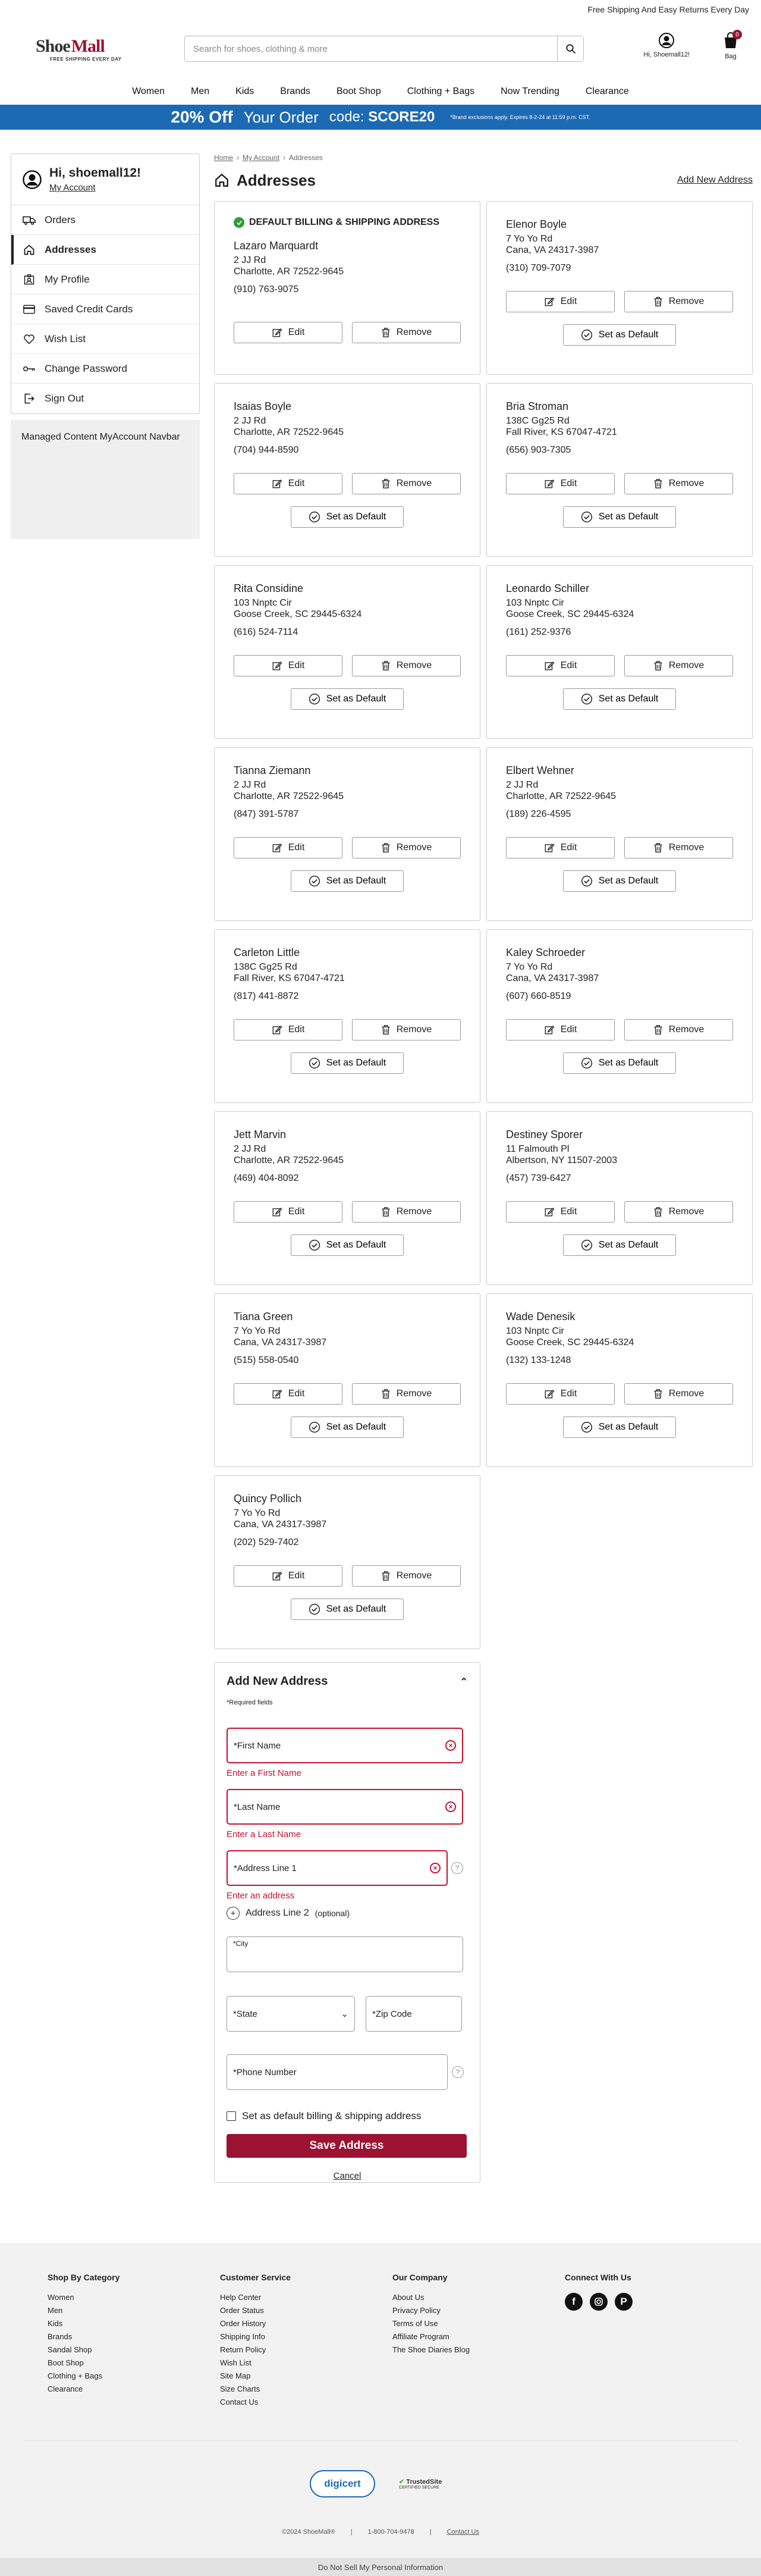 This screenshot has width=761, height=2576. I want to click on sidebar-item-wish-list: Wish List, so click(105, 339).